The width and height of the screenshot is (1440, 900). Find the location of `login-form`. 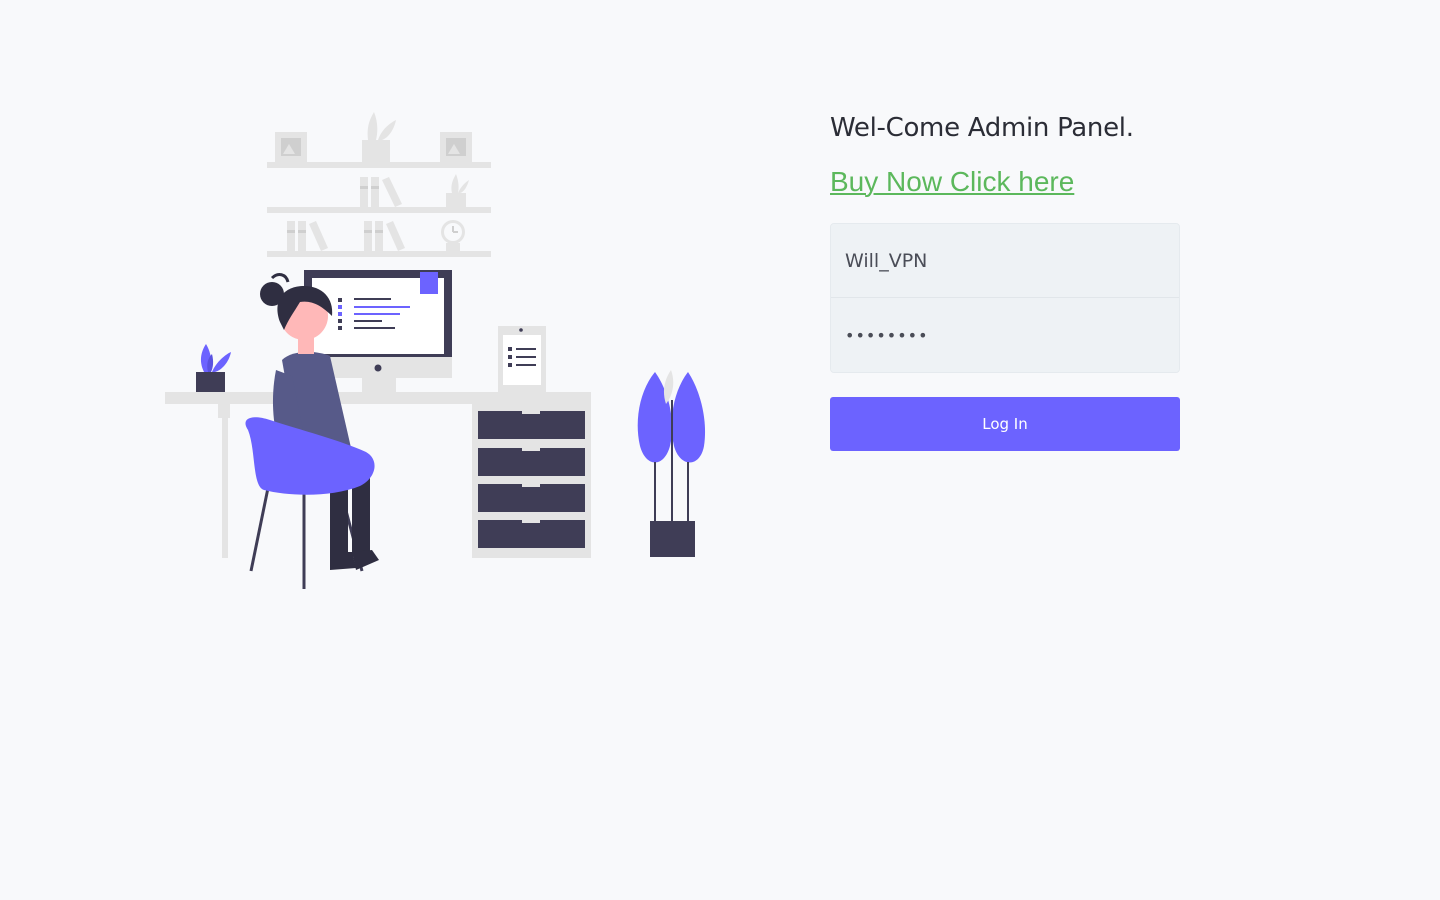

login-form is located at coordinates (1005, 298).